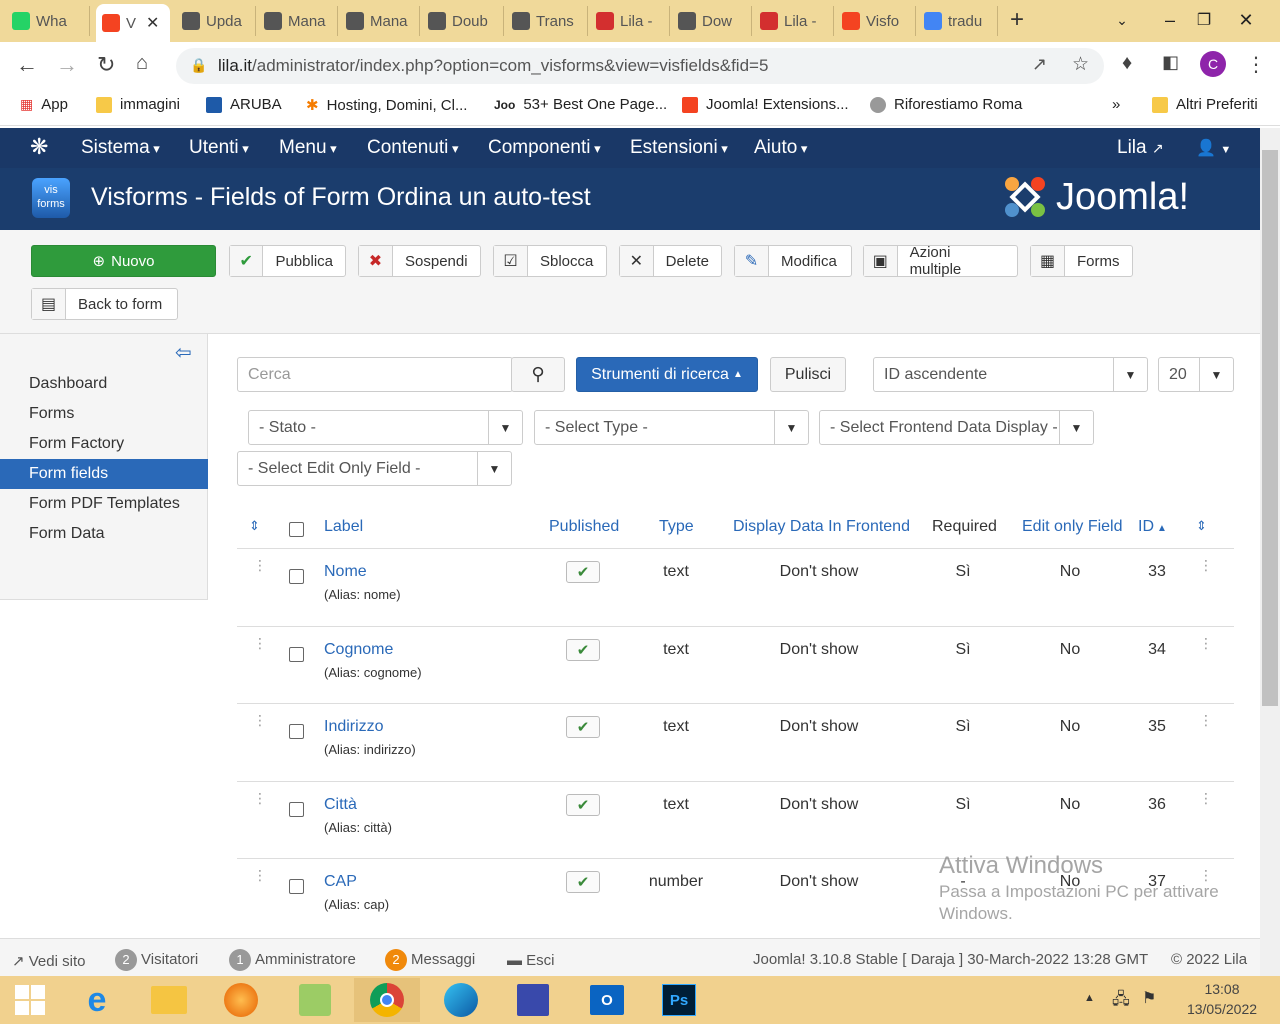  What do you see at coordinates (1196, 374) in the screenshot?
I see `limit-select: 20 ▼` at bounding box center [1196, 374].